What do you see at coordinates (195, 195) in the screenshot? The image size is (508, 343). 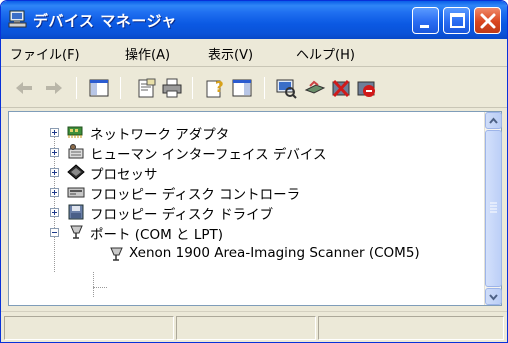 I see `tree-item-label: フロッピー ディスク コントローラ` at bounding box center [195, 195].